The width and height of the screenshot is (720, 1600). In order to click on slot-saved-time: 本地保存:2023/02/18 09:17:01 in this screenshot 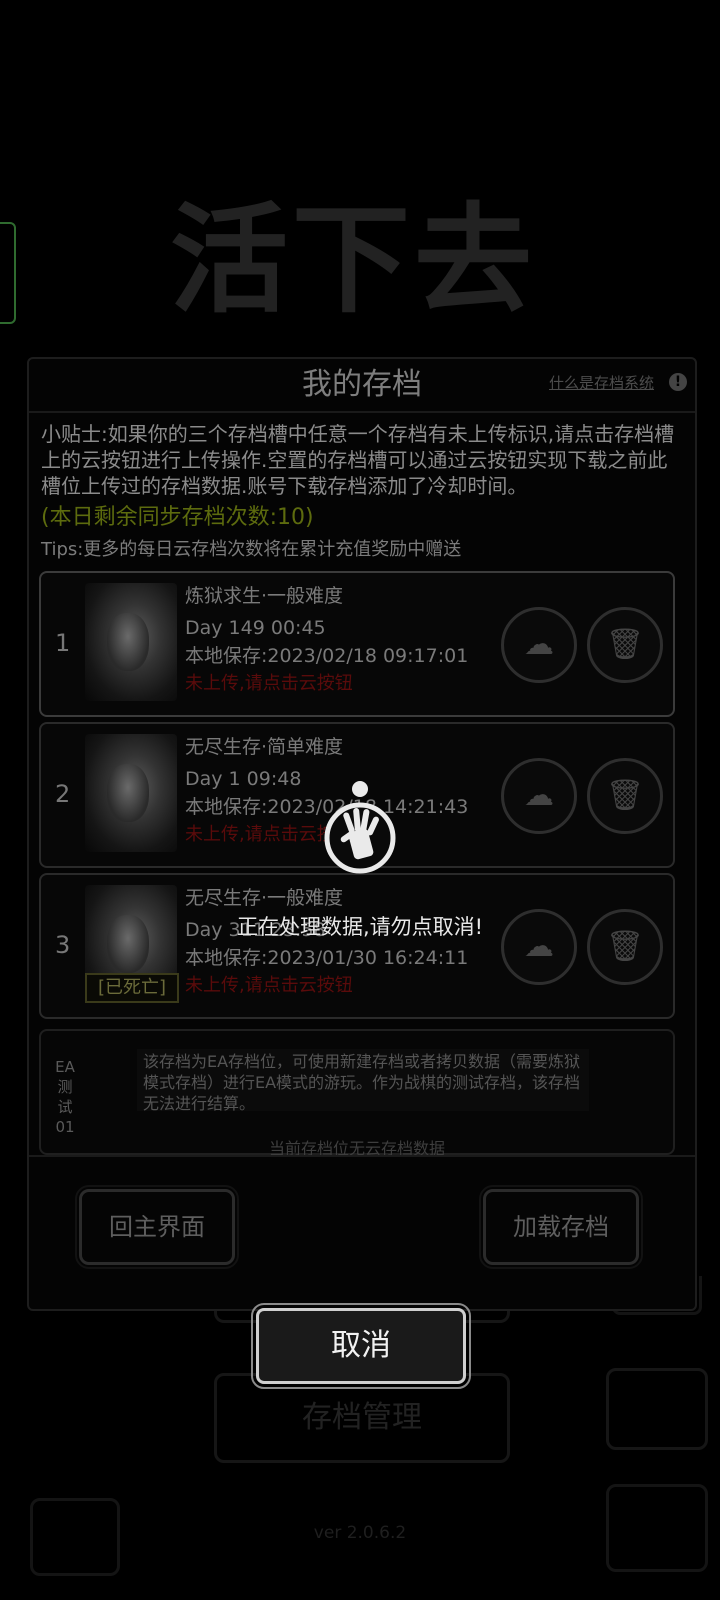, I will do `click(327, 656)`.